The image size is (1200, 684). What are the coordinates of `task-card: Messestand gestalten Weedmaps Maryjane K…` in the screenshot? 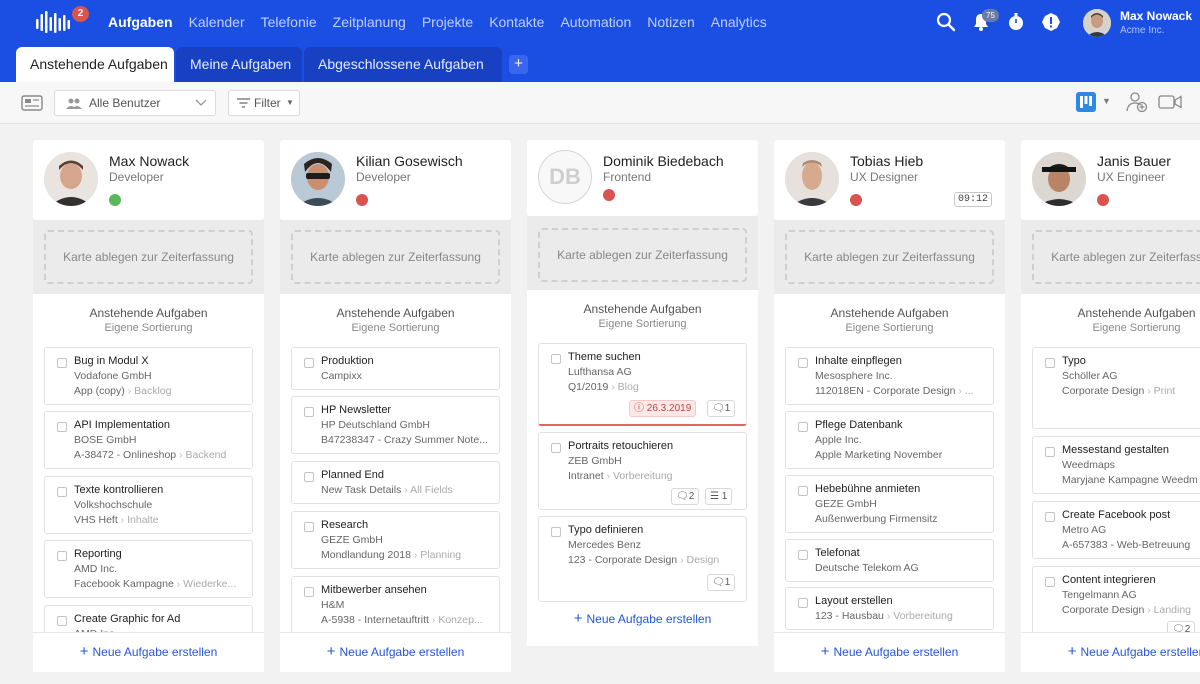 It's located at (1116, 465).